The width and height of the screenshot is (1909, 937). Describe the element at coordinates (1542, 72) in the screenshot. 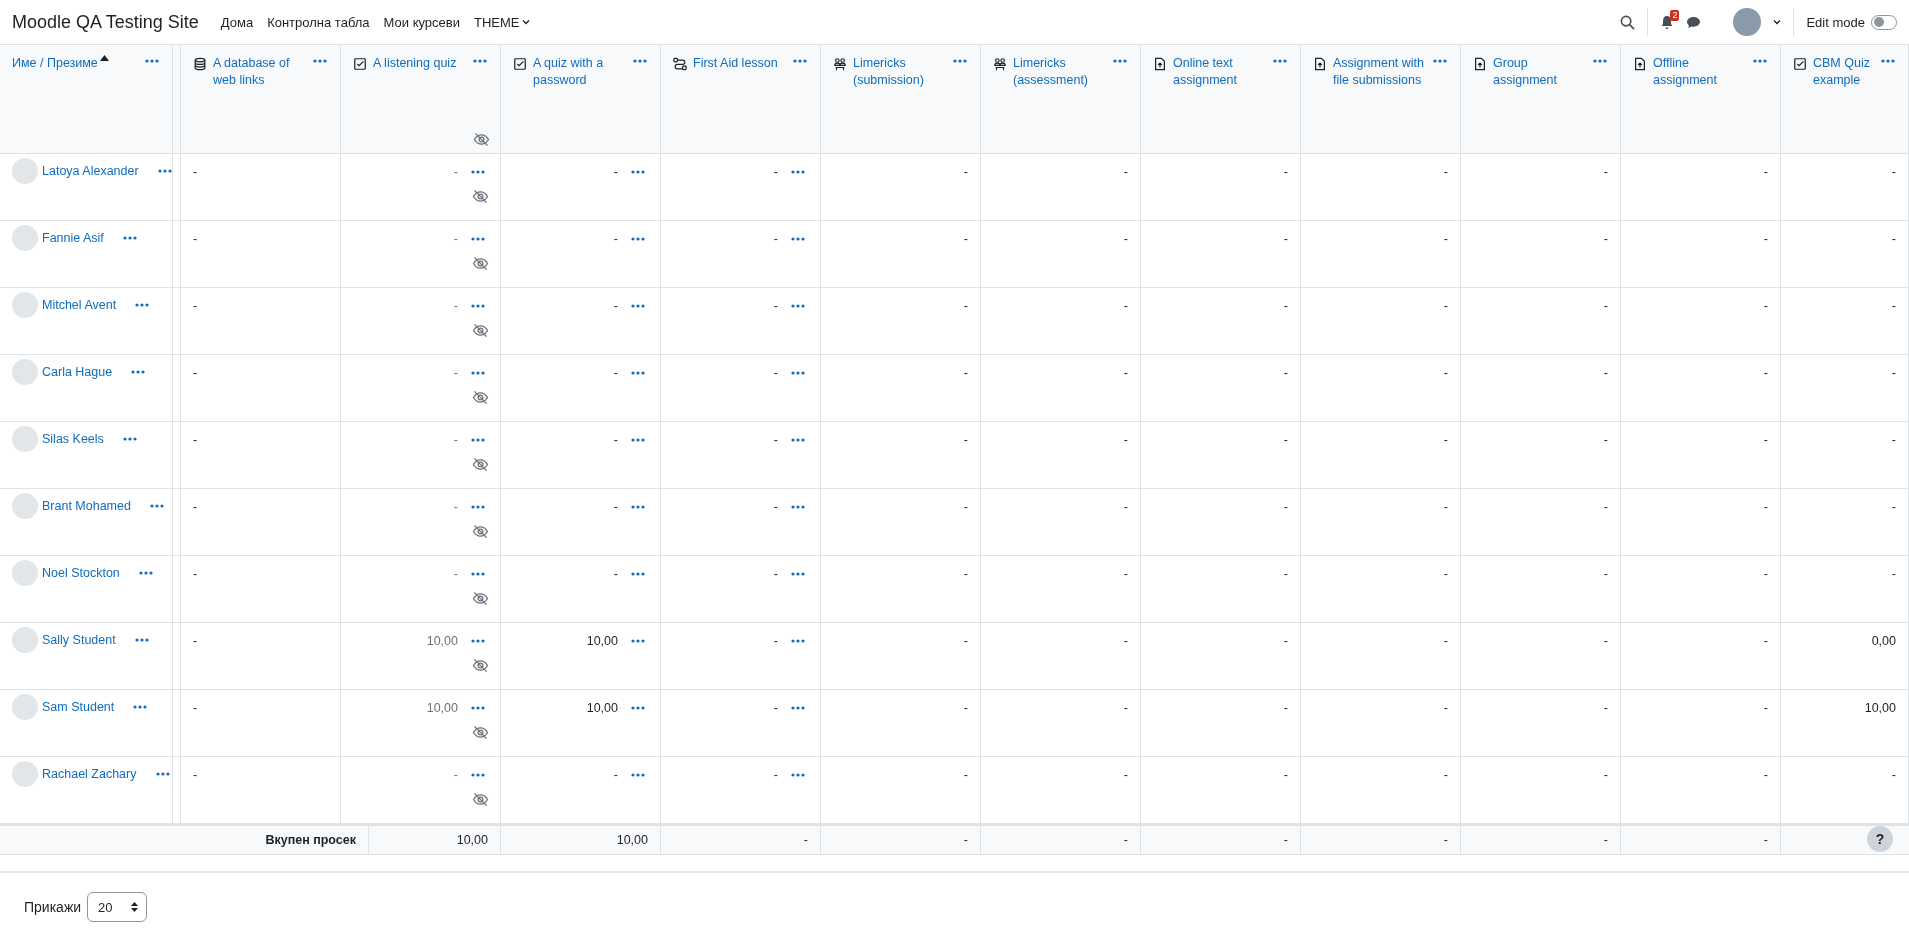

I see `column-link: Group assignment` at that location.